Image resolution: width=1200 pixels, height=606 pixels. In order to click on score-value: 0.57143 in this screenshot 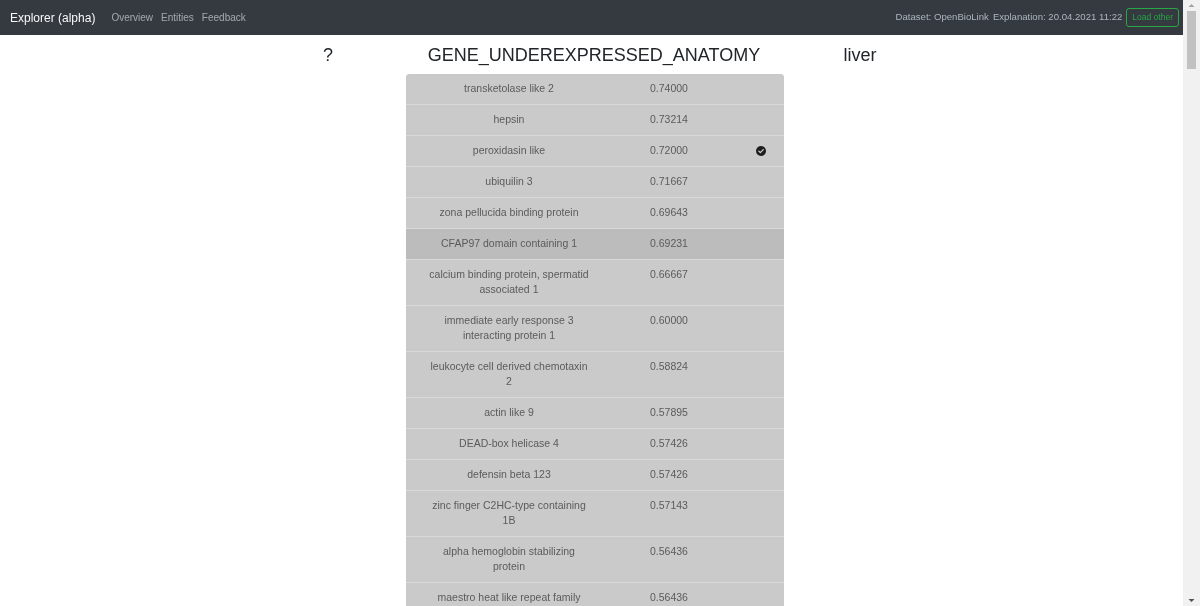, I will do `click(669, 505)`.